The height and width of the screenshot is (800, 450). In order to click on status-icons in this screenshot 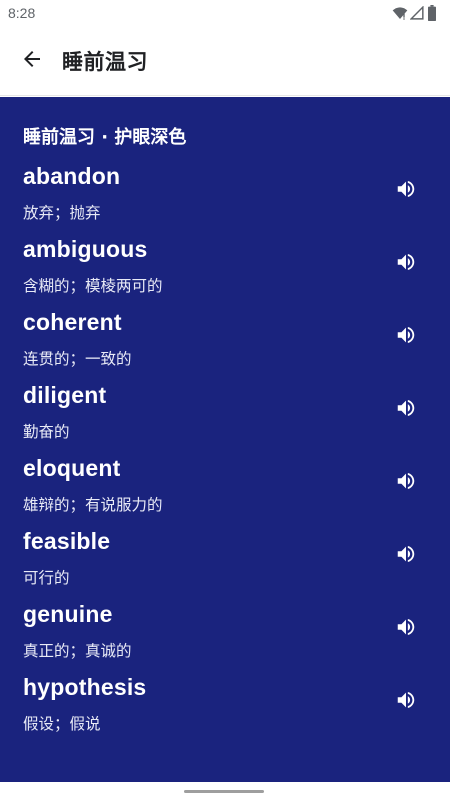, I will do `click(415, 13)`.